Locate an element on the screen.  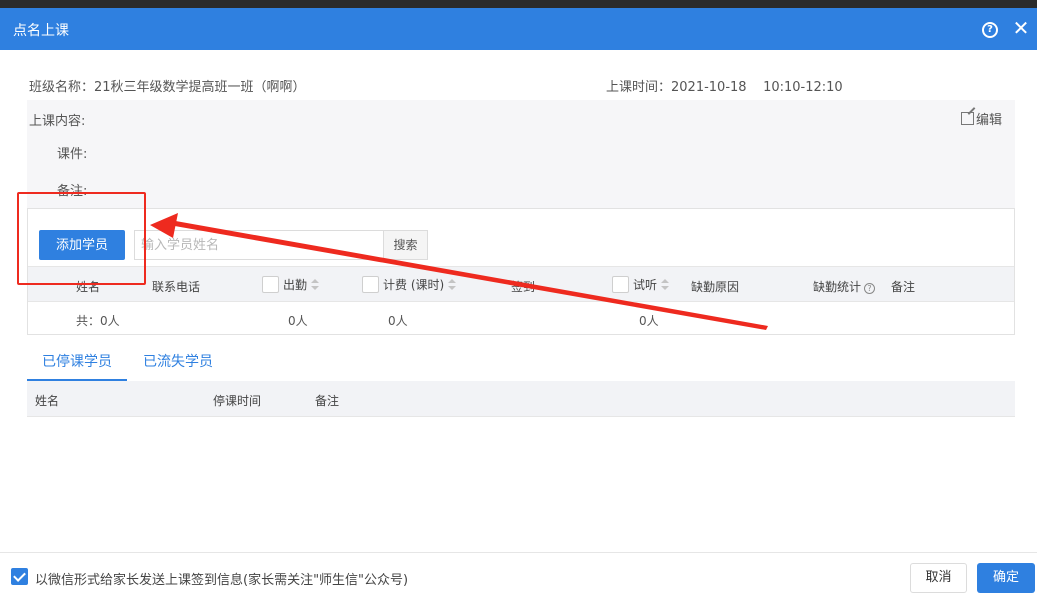
col-sign-in: 签到 is located at coordinates (523, 287).